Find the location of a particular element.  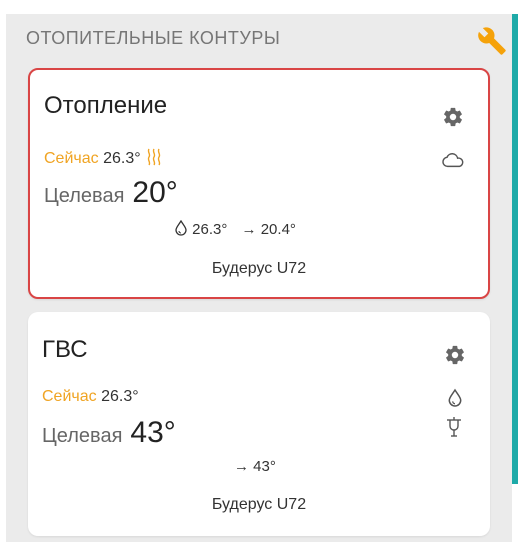

flow-temp-row: 26.3° → 20.4° is located at coordinates (235, 229).